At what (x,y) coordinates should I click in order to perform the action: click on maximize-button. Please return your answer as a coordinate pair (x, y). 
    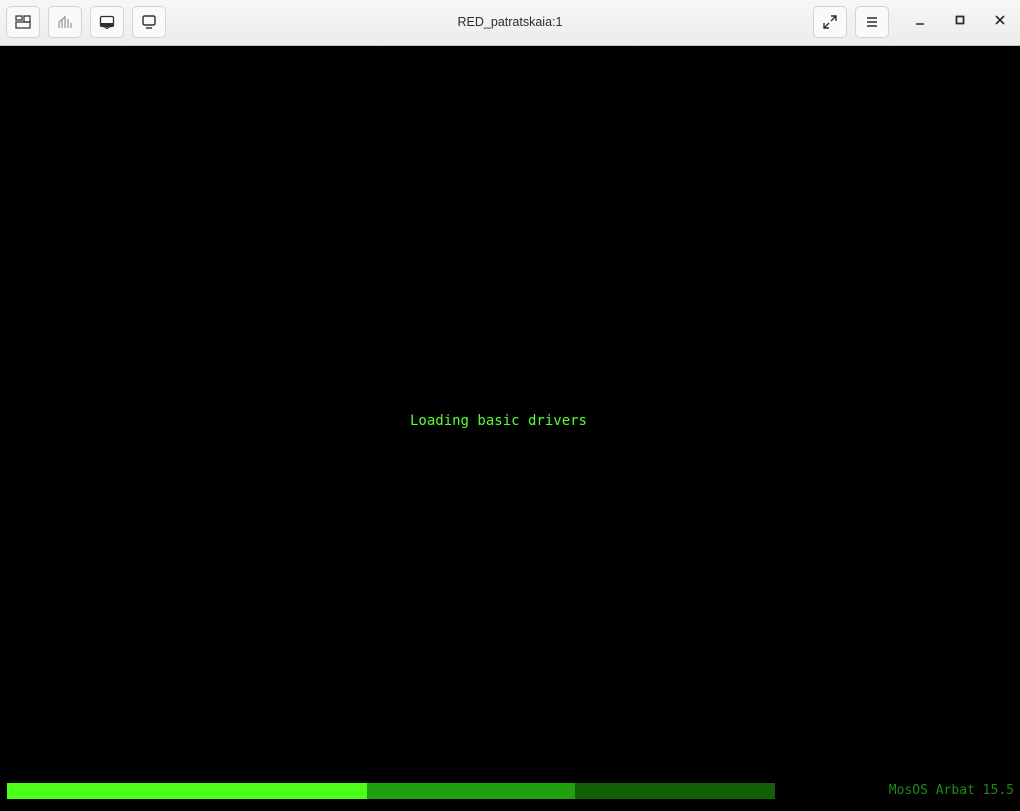
    Looking at the image, I should click on (960, 22).